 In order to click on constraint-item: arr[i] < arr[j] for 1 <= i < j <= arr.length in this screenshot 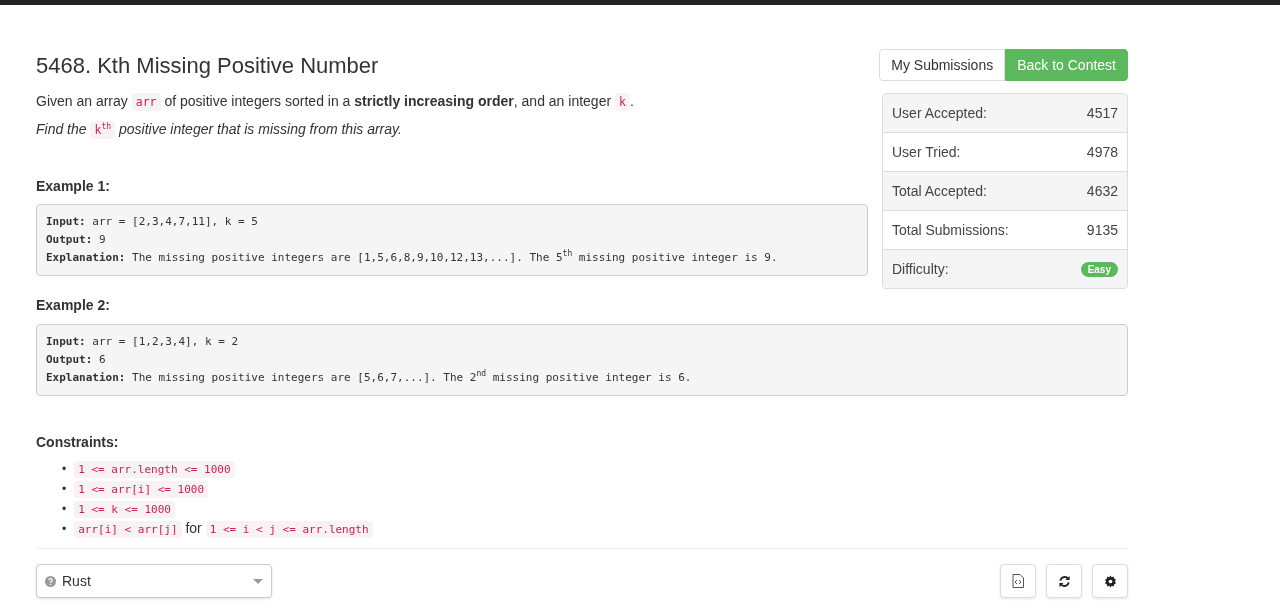, I will do `click(223, 529)`.